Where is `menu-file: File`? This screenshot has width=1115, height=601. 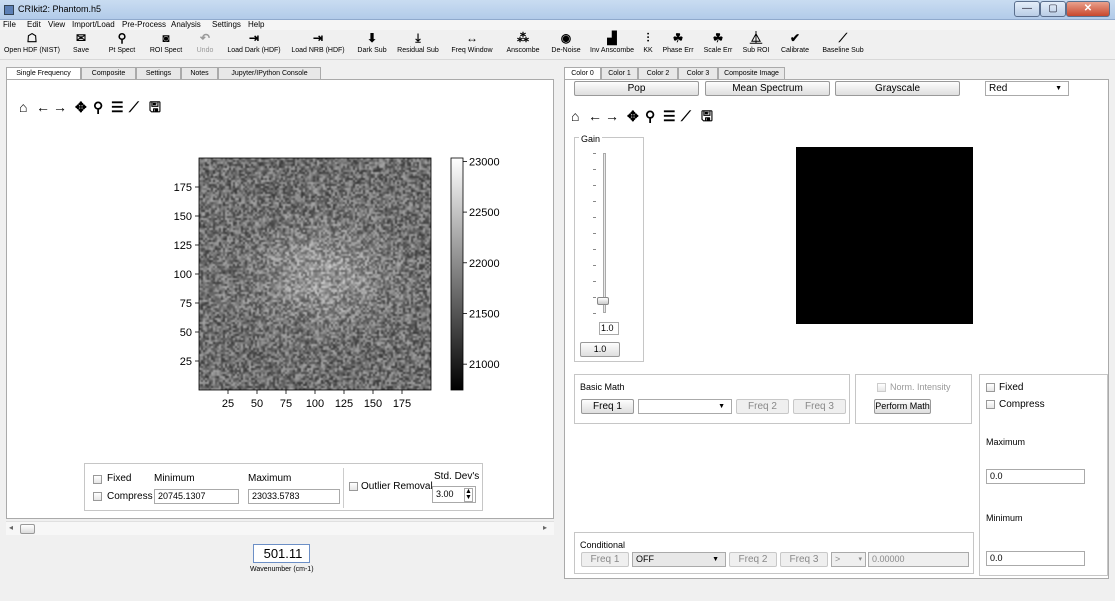
menu-file: File is located at coordinates (9, 25).